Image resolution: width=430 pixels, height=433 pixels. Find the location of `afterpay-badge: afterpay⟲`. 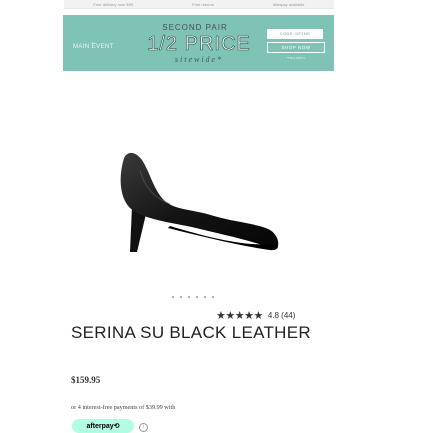

afterpay-badge: afterpay⟲ is located at coordinates (103, 426).